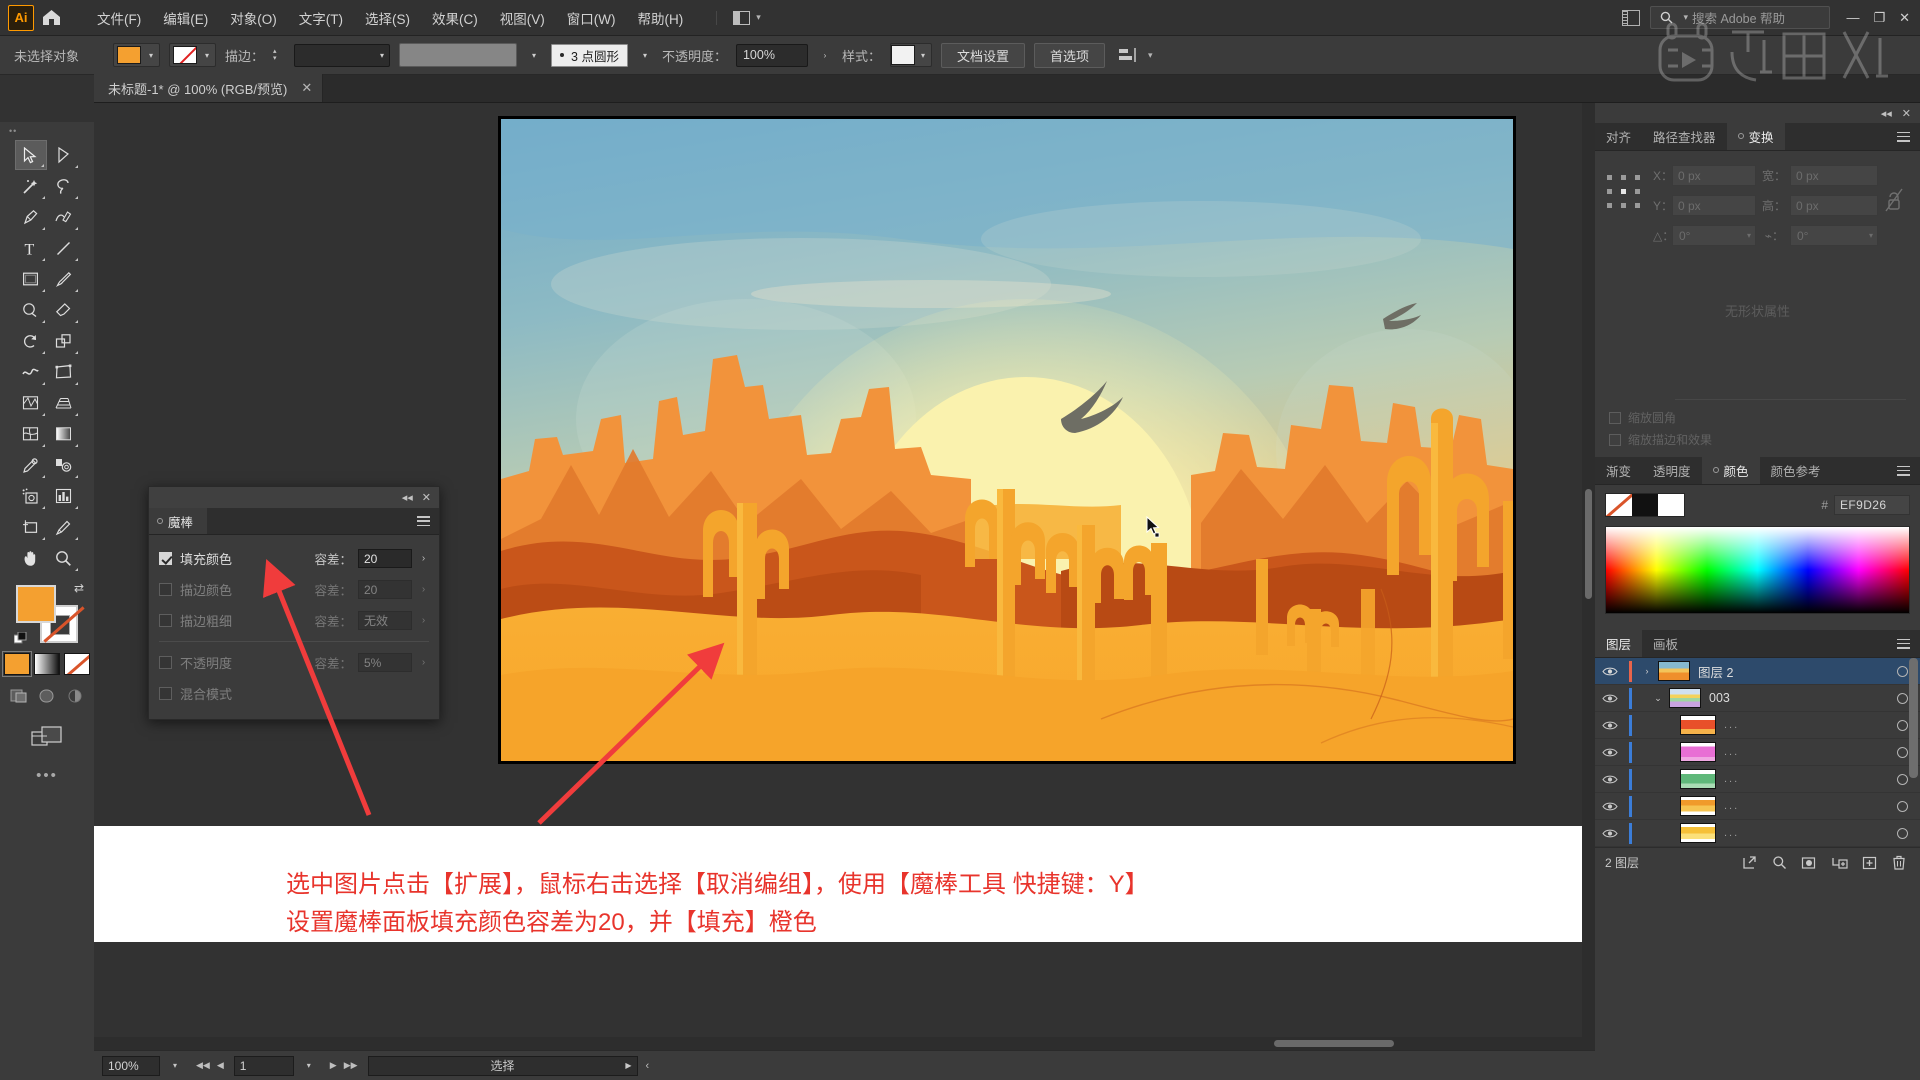  What do you see at coordinates (294, 589) in the screenshot?
I see `wand-row-stroke-color: 描边颜色 容差： 20 ›` at bounding box center [294, 589].